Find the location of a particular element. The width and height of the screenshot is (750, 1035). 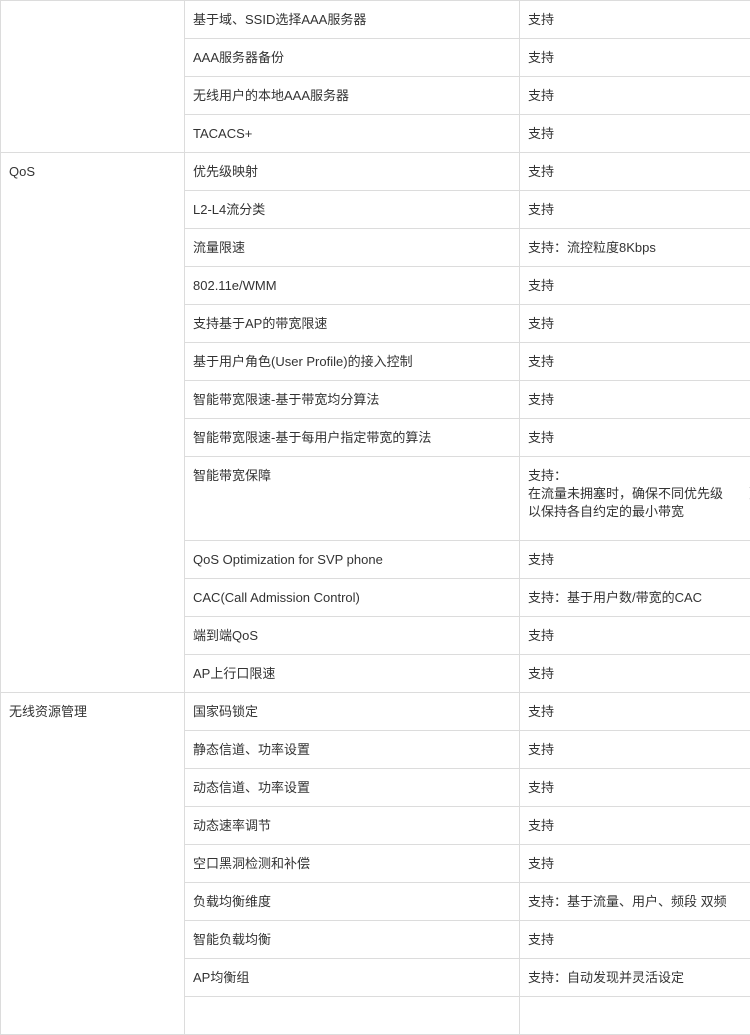

value-line: 支持： is located at coordinates (639, 476).